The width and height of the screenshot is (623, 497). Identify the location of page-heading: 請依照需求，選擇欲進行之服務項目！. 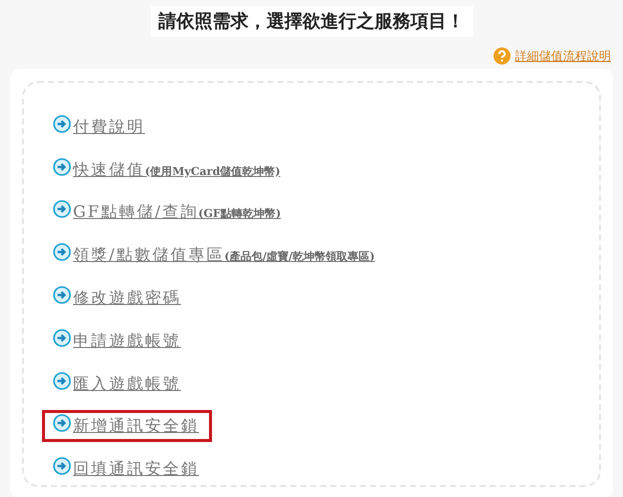
(311, 21).